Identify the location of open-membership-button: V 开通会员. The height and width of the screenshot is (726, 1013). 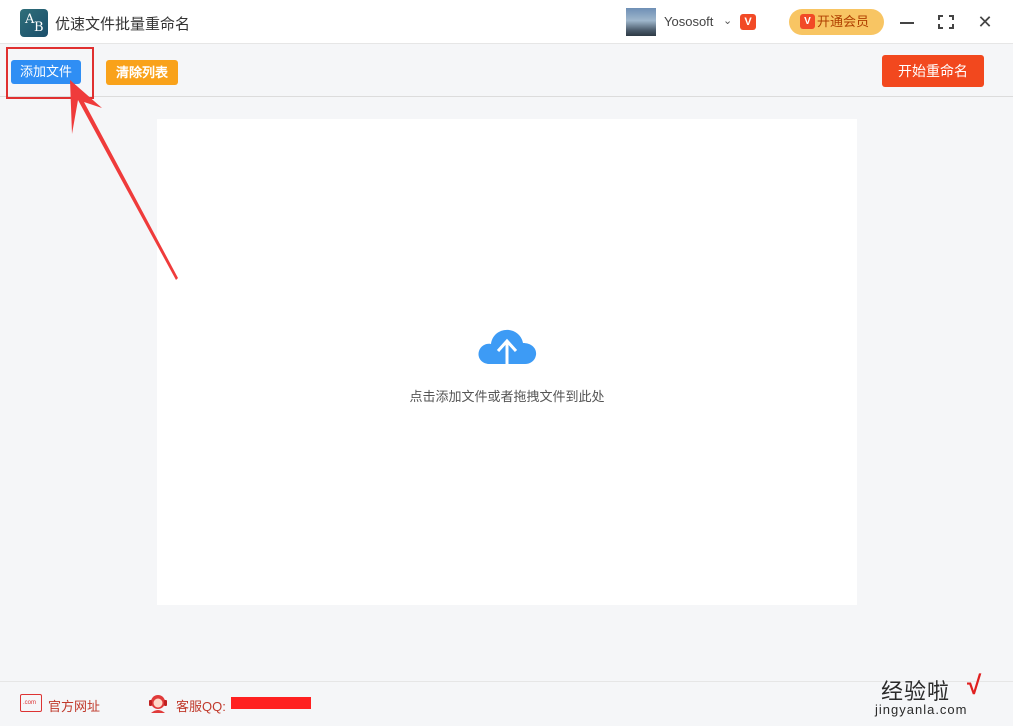
(836, 22).